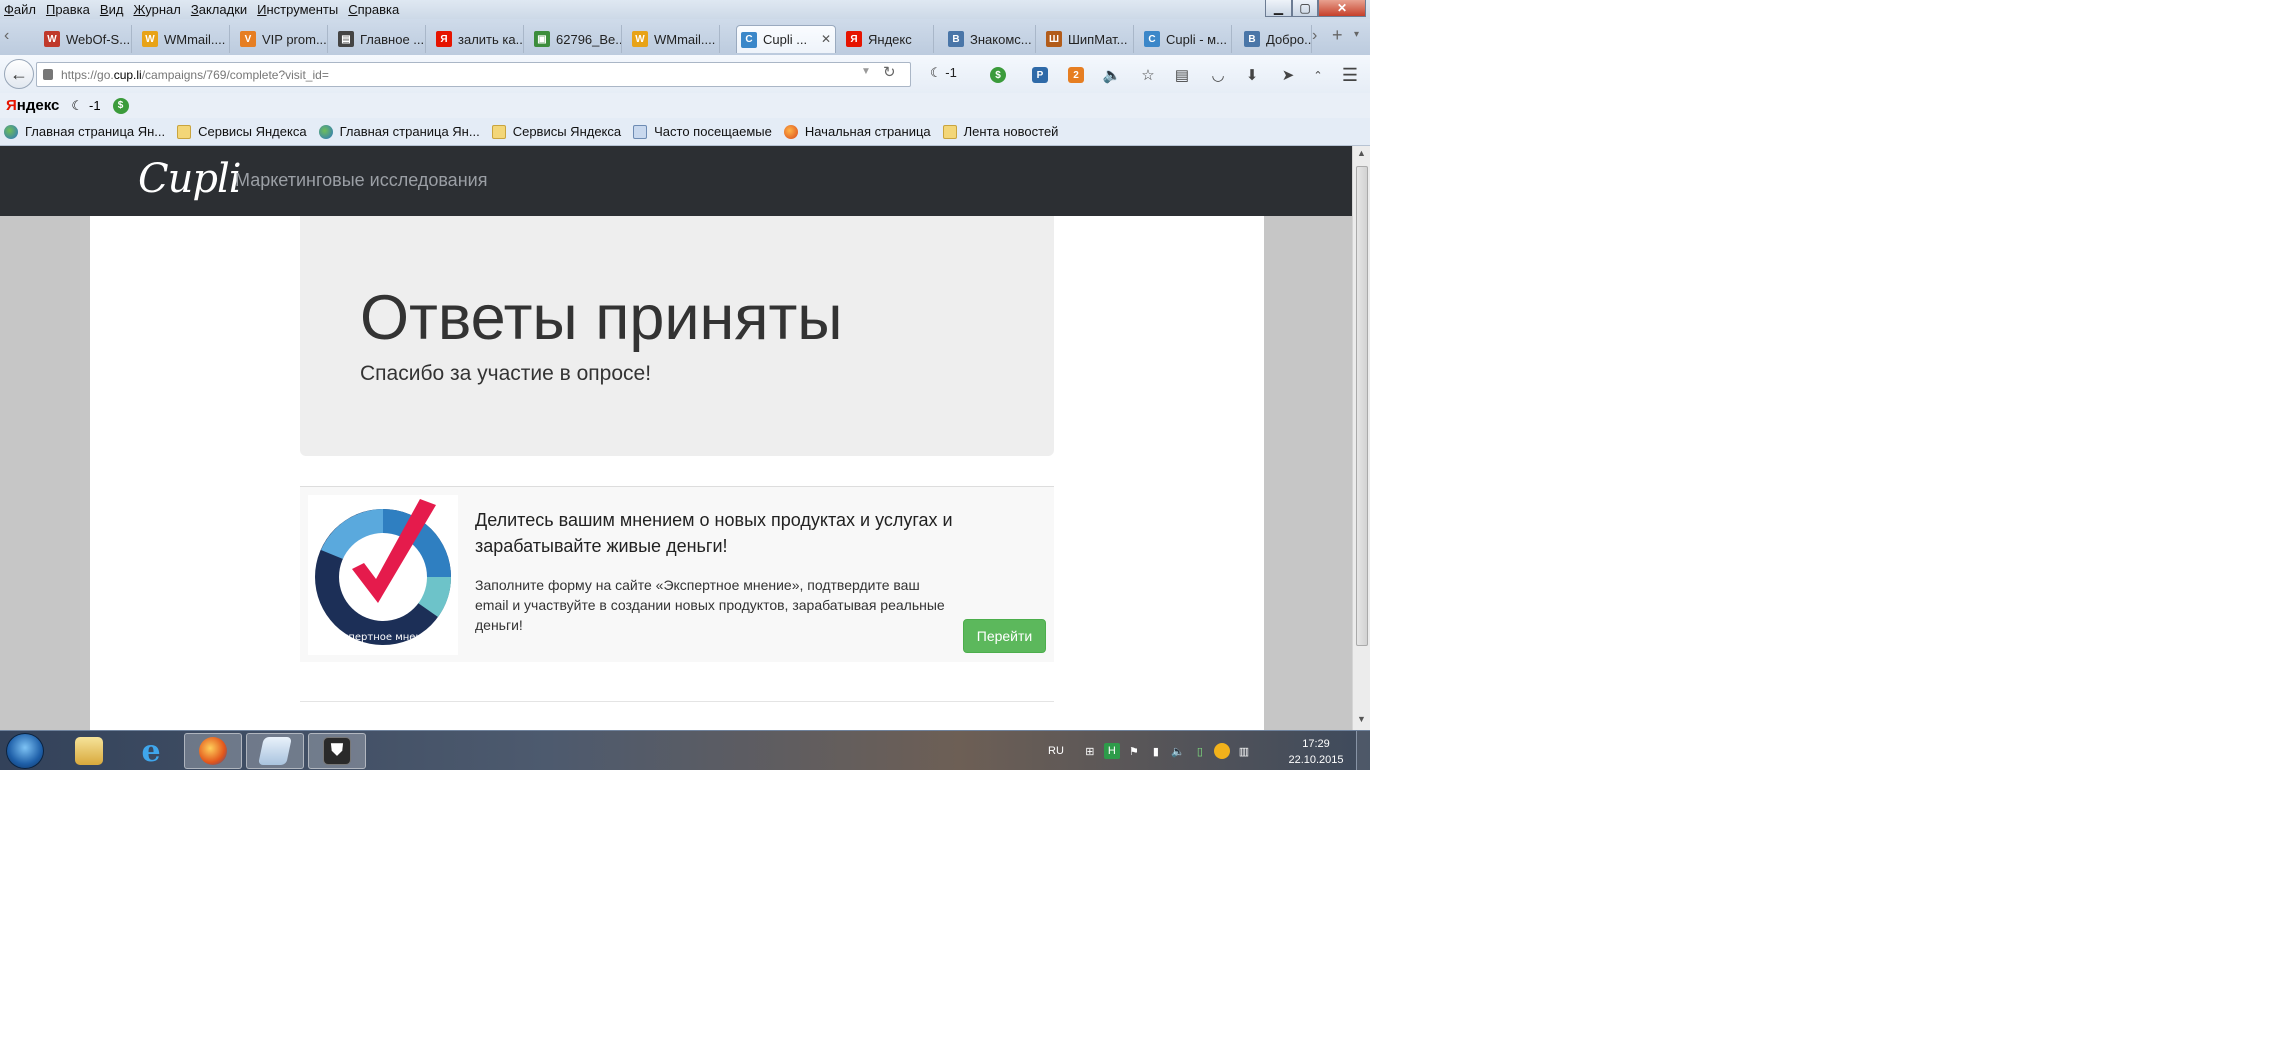  Describe the element at coordinates (373, 9) in the screenshot. I see `menu-help: Справка` at that location.